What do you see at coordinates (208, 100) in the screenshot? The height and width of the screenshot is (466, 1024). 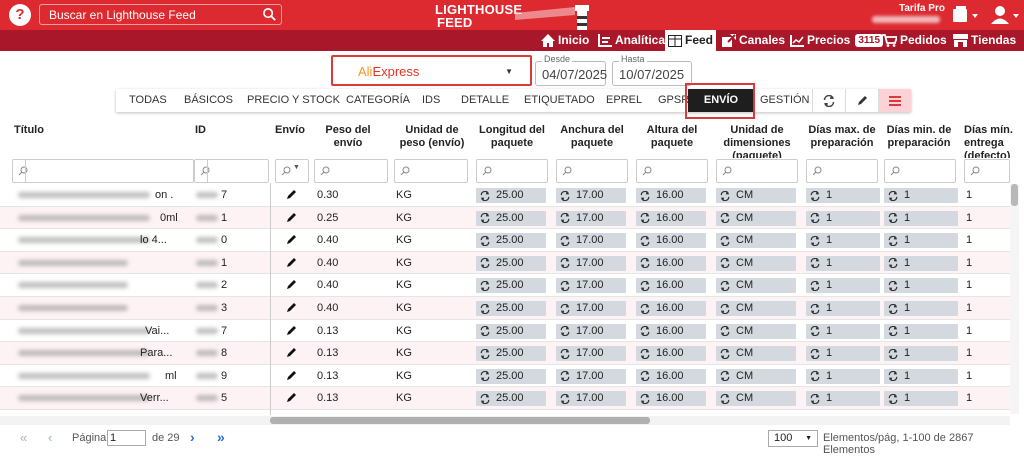 I see `tab-basicos: BÁSICOS` at bounding box center [208, 100].